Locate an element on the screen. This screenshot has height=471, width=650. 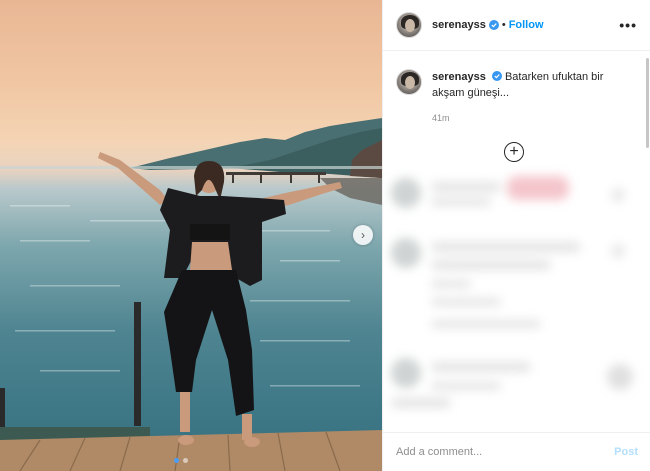
carousel-next-button: › is located at coordinates (363, 235).